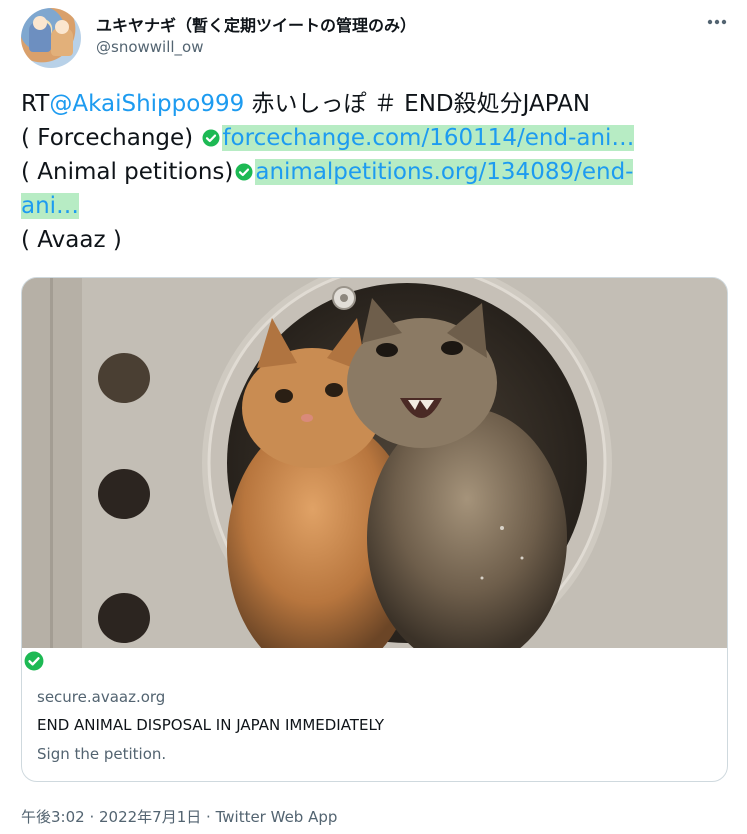  Describe the element at coordinates (146, 104) in the screenshot. I see `mention-link: @AkaiShippo999` at that location.